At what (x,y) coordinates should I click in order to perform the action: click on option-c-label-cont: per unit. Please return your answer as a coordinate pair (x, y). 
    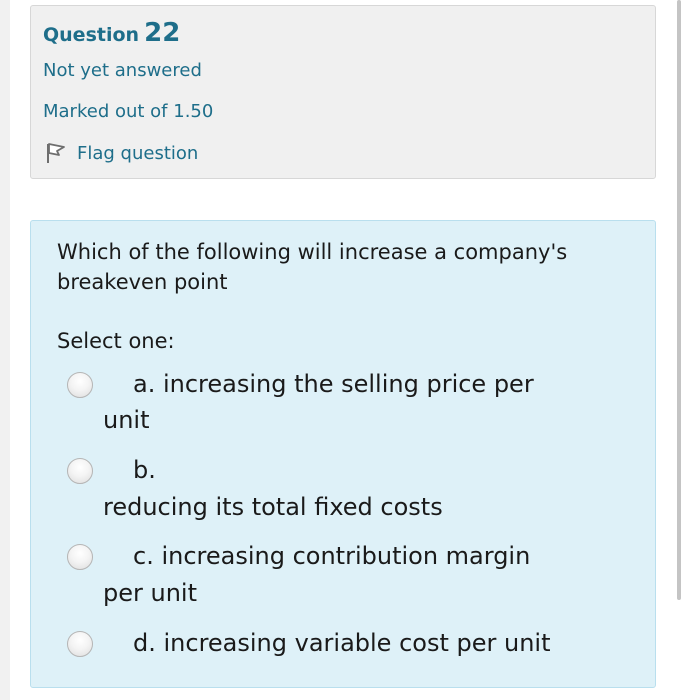
    Looking at the image, I should click on (150, 593).